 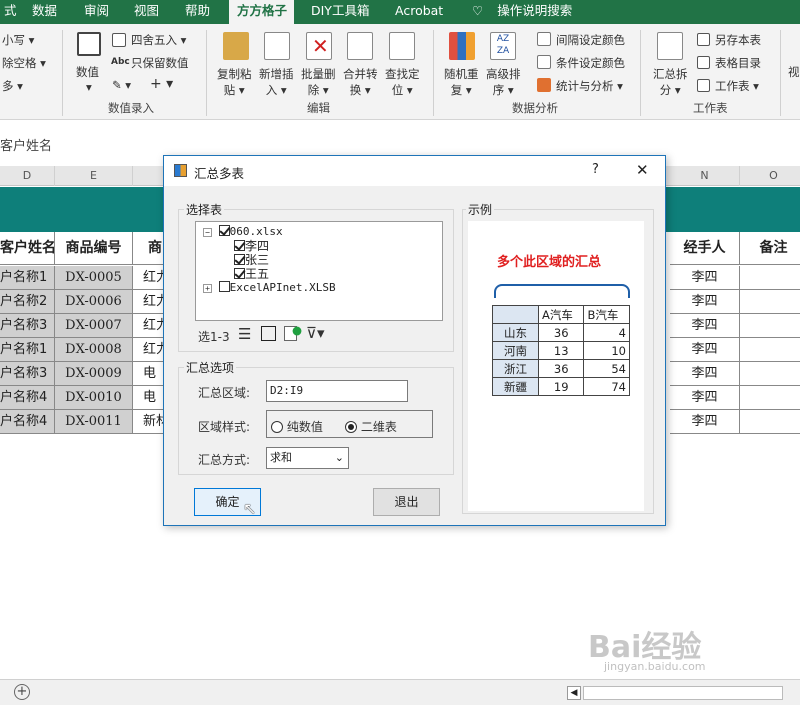 I want to click on more-button: 多 ▾, so click(x=12, y=86).